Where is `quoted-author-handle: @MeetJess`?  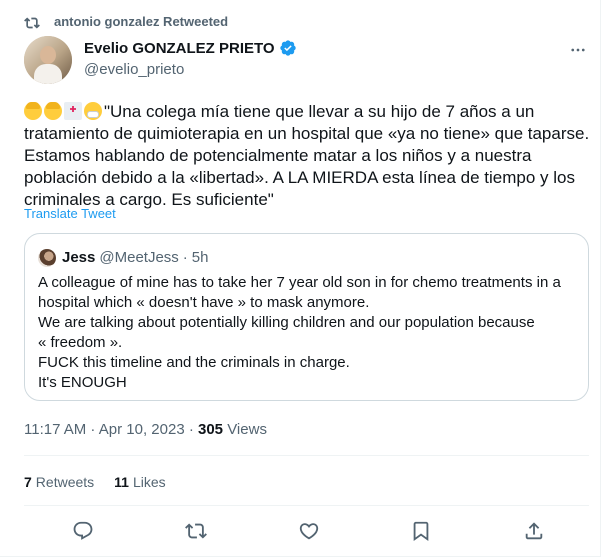
quoted-author-handle: @MeetJess is located at coordinates (139, 257).